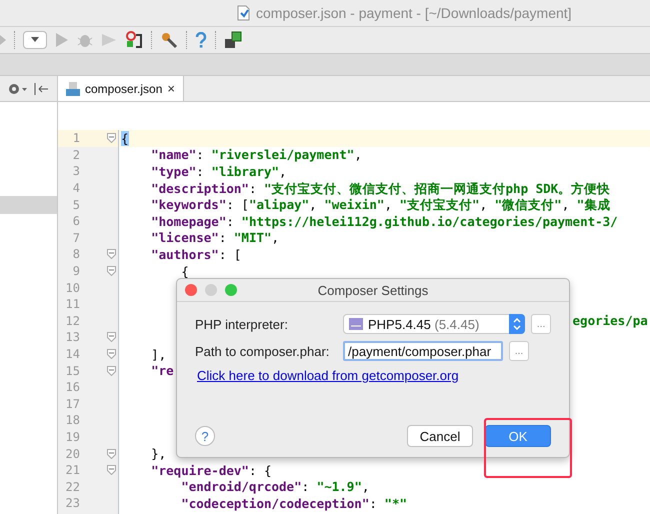 The image size is (650, 514). I want to click on code-line: "type": "library",, so click(219, 171).